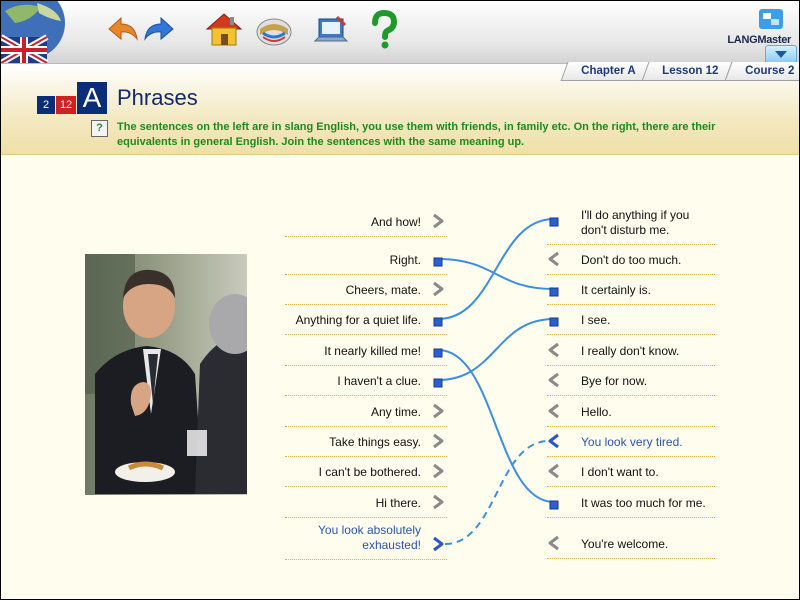 Image resolution: width=800 pixels, height=600 pixels. I want to click on right-phrase-text: Bye for now., so click(614, 381).